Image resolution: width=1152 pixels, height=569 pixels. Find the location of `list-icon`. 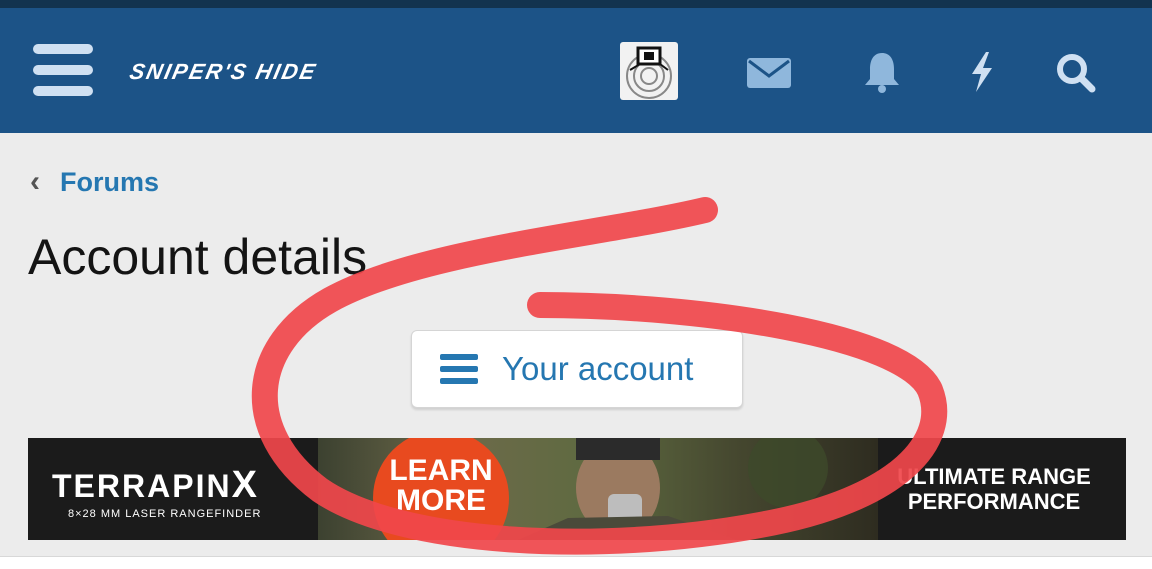

list-icon is located at coordinates (459, 369).